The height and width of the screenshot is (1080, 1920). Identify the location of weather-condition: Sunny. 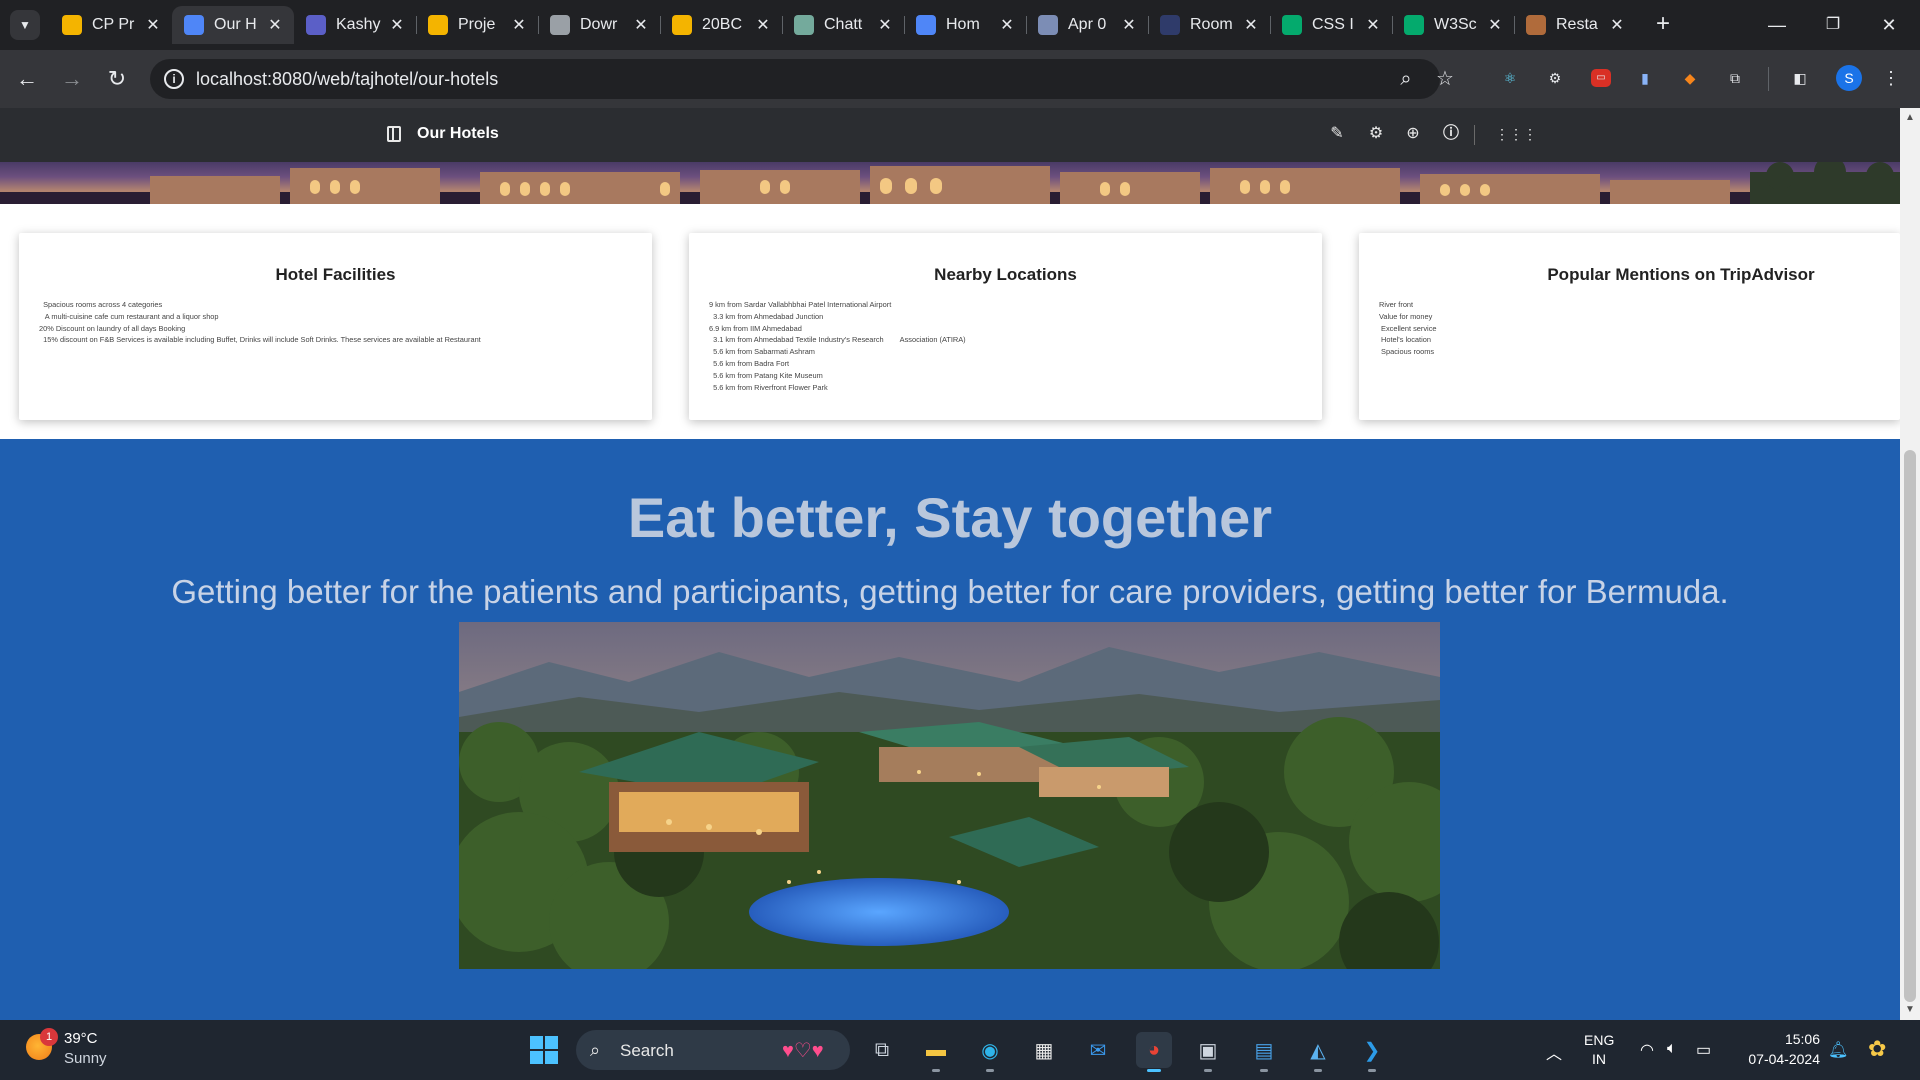
(85, 1058).